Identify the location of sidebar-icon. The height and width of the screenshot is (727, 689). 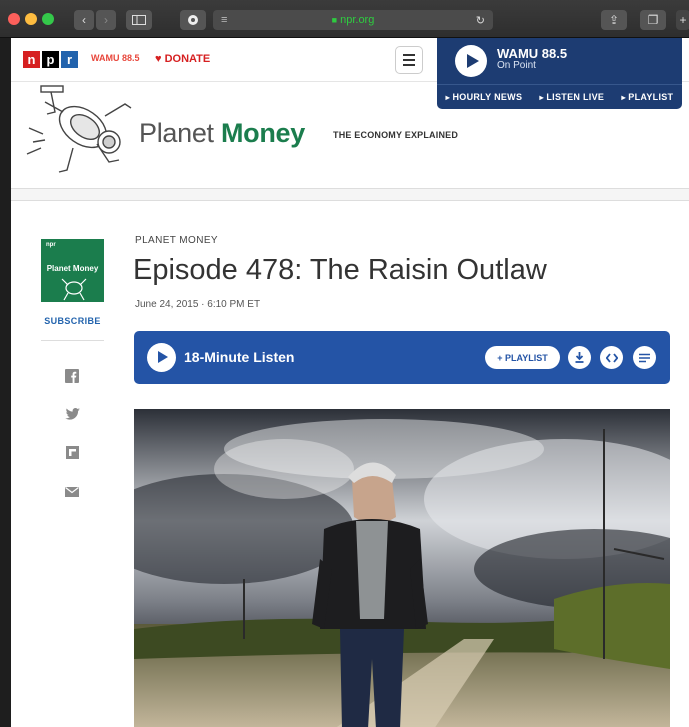
(139, 20).